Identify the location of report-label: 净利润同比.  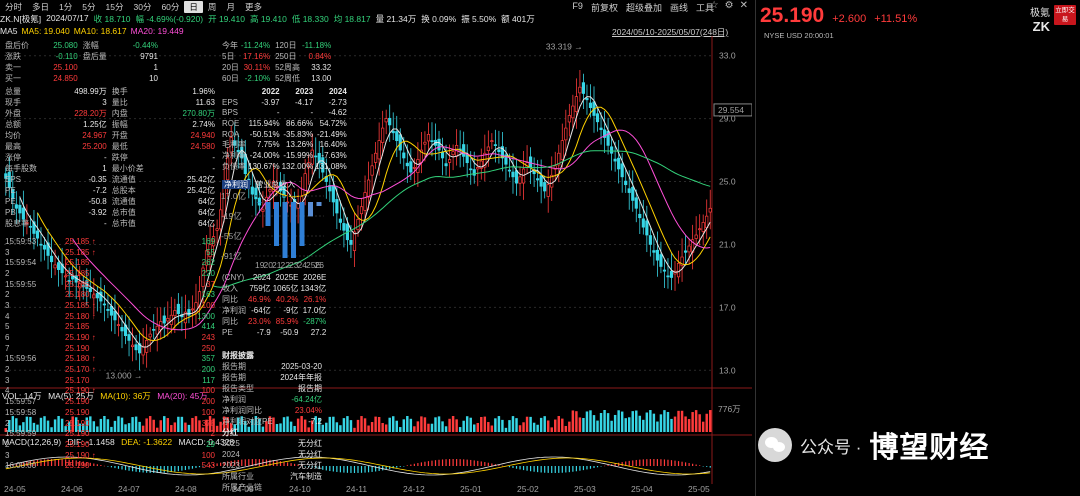
(242, 410).